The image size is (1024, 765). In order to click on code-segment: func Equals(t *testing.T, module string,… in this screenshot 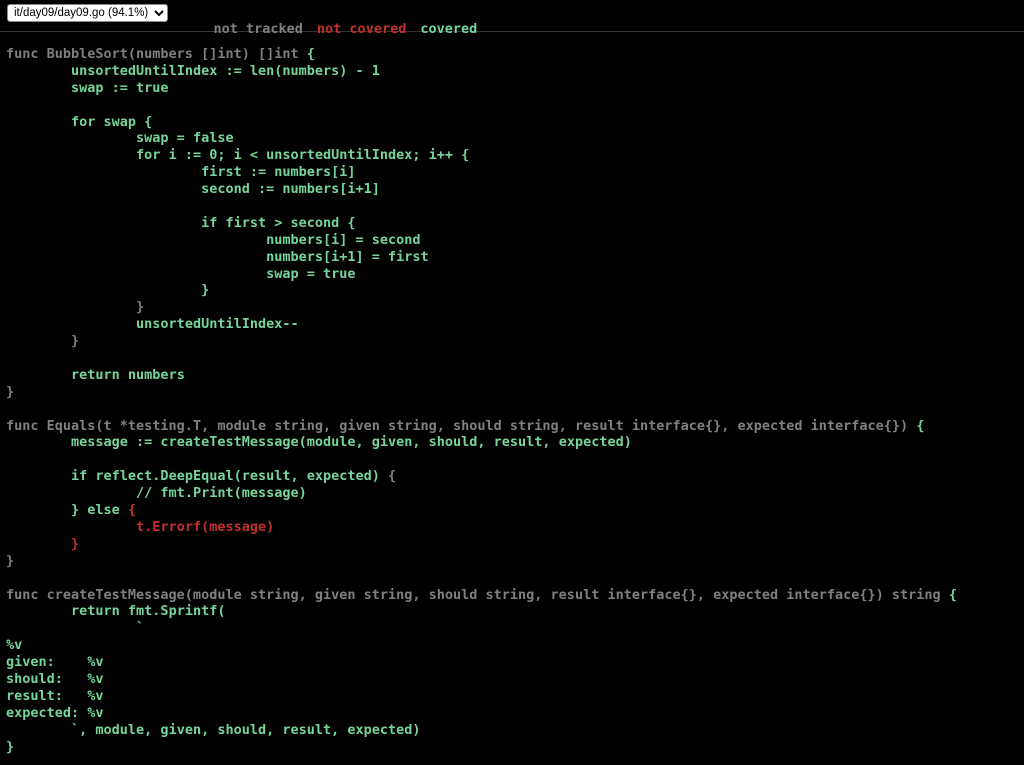, I will do `click(461, 425)`.